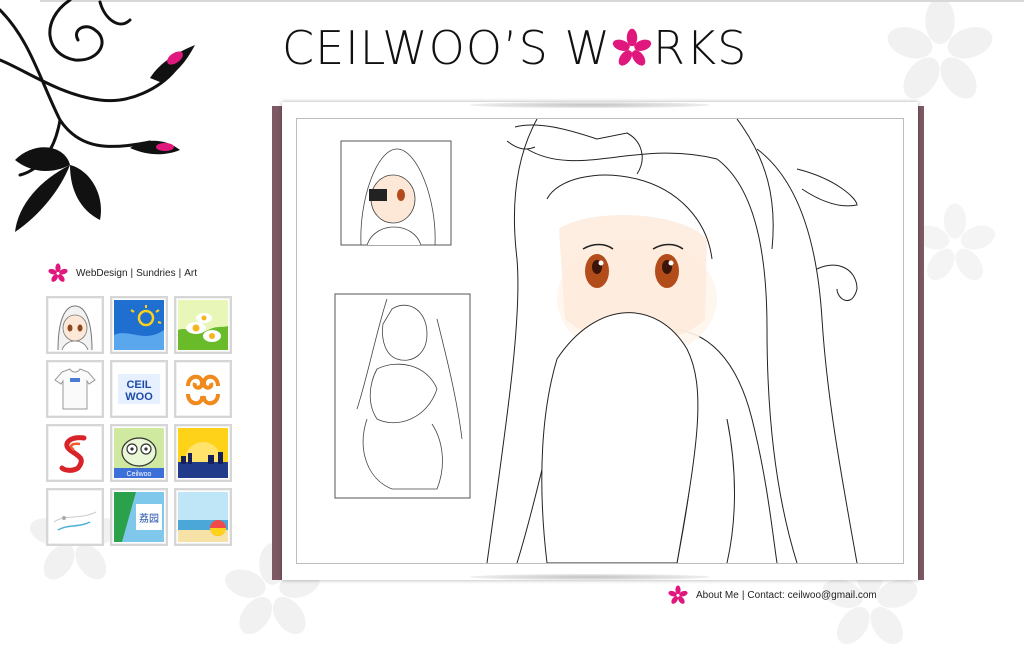 Image resolution: width=1024 pixels, height=650 pixels. What do you see at coordinates (97, 116) in the screenshot?
I see `corner-vine-decoration` at bounding box center [97, 116].